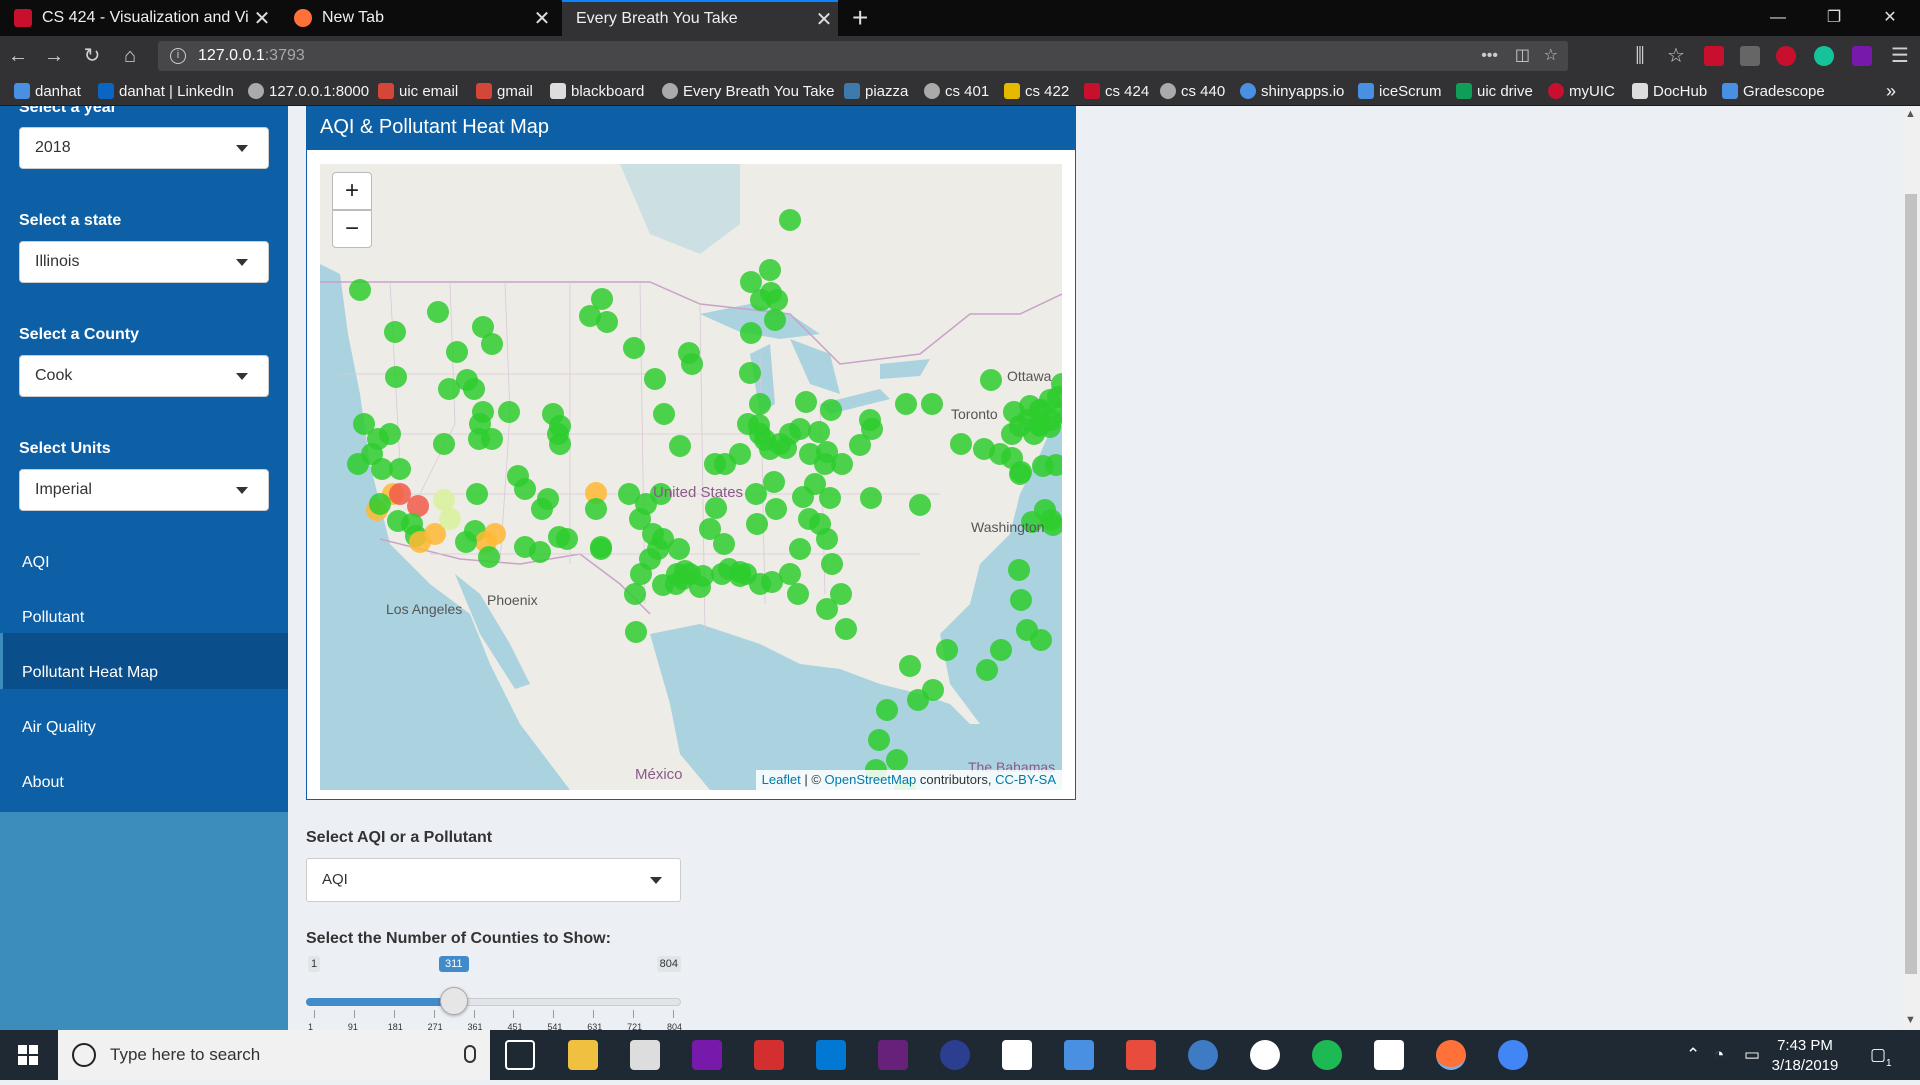 This screenshot has width=1920, height=1085. Describe the element at coordinates (1327, 1055) in the screenshot. I see `spotify-icon` at that location.